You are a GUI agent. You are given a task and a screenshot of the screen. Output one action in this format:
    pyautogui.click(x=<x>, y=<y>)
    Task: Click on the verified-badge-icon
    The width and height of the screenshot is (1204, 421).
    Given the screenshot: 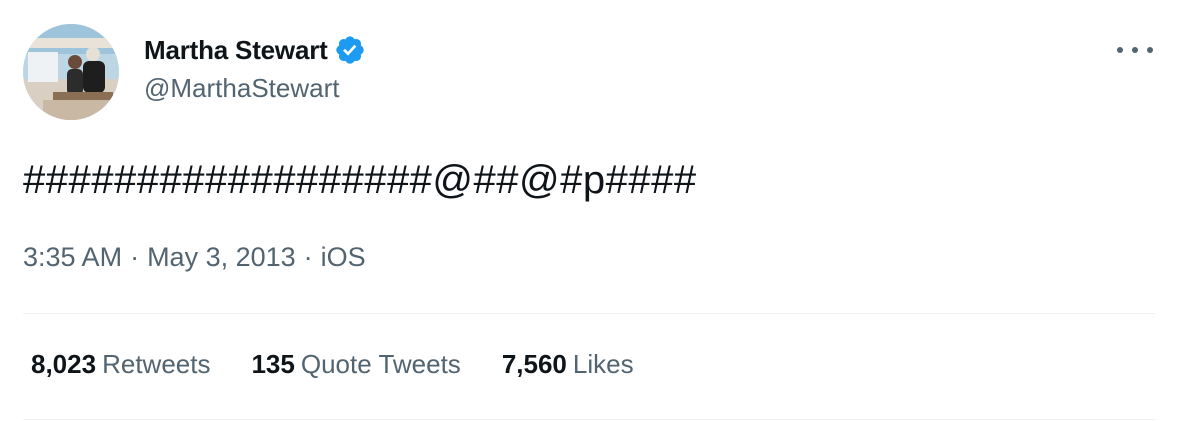 What is the action you would take?
    pyautogui.click(x=350, y=50)
    